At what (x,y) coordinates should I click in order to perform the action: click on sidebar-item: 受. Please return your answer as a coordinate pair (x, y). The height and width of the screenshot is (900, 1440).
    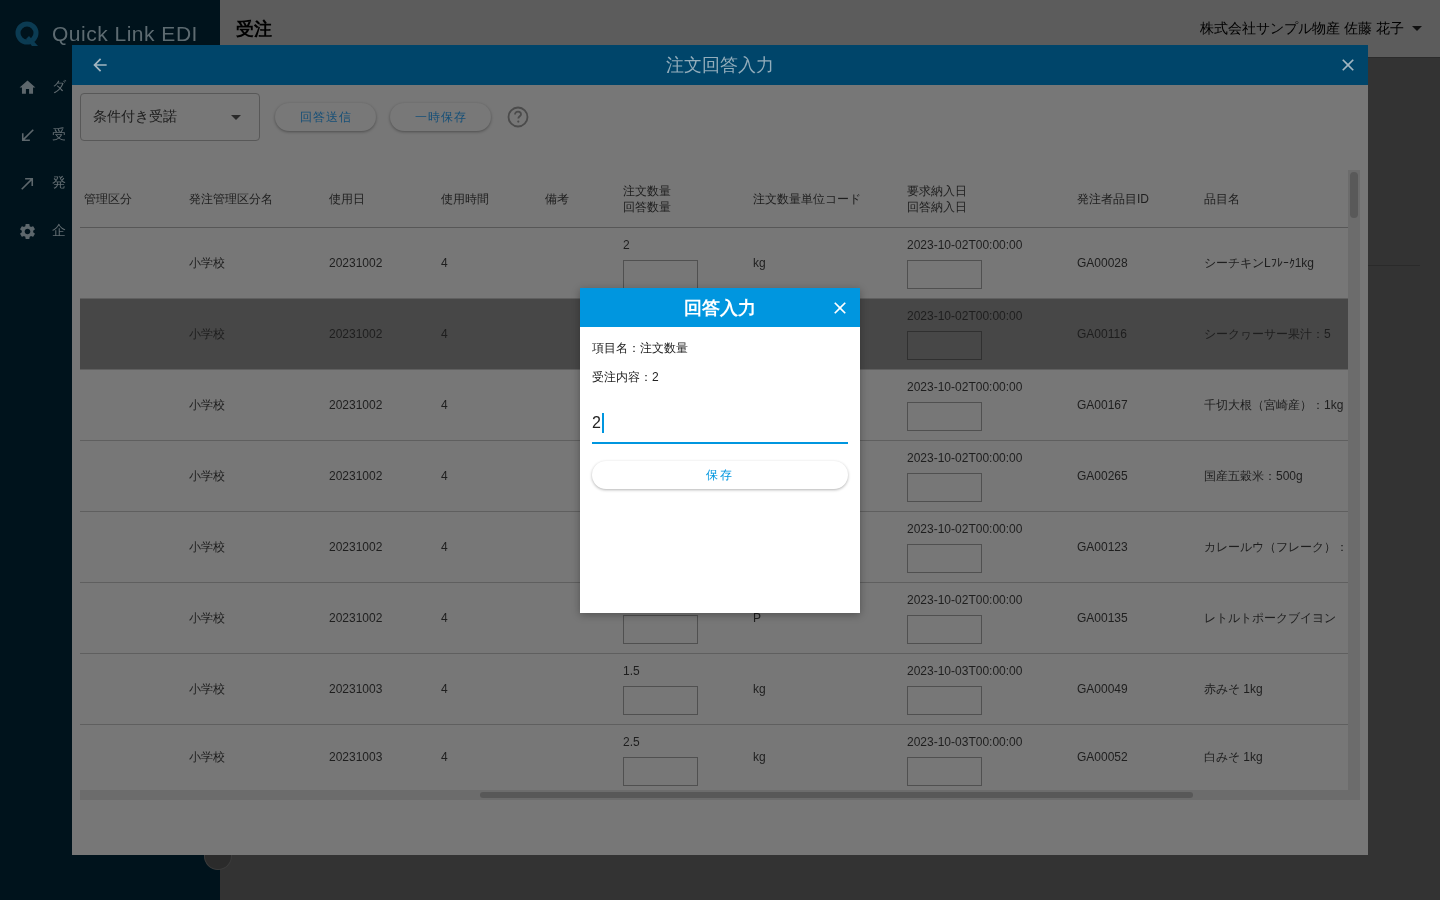
    Looking at the image, I should click on (40, 135).